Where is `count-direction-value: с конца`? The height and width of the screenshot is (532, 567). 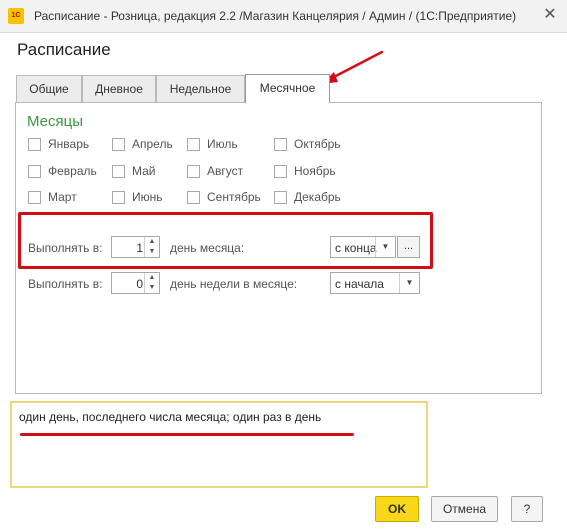
count-direction-value: с конца is located at coordinates (356, 248).